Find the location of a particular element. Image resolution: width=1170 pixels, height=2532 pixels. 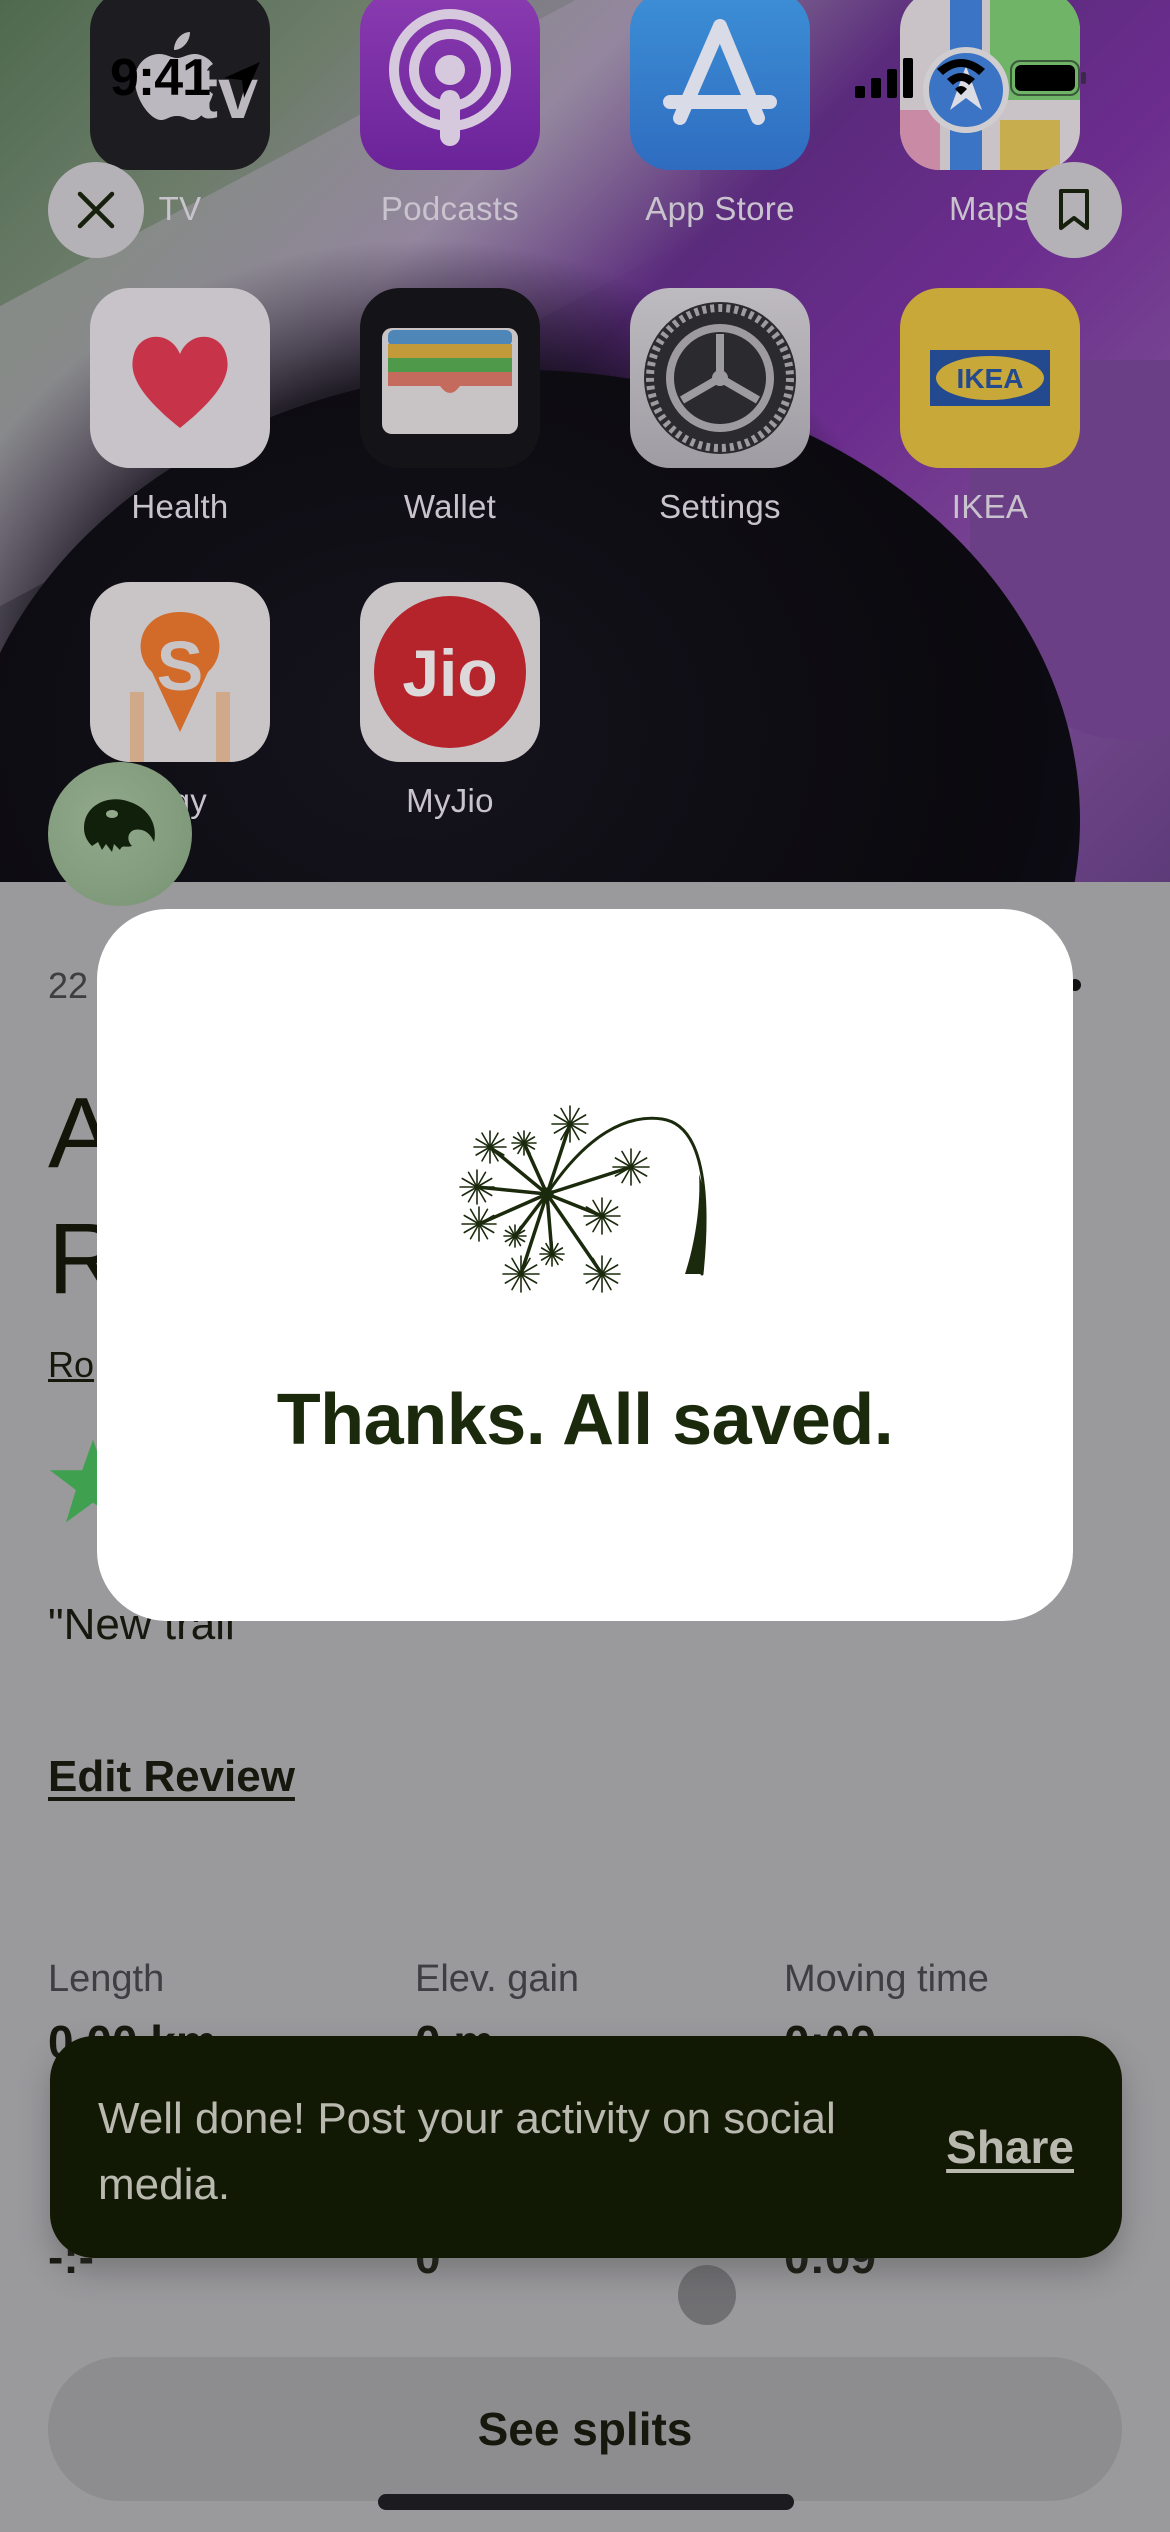

status-time: 9:41 is located at coordinates (160, 78).